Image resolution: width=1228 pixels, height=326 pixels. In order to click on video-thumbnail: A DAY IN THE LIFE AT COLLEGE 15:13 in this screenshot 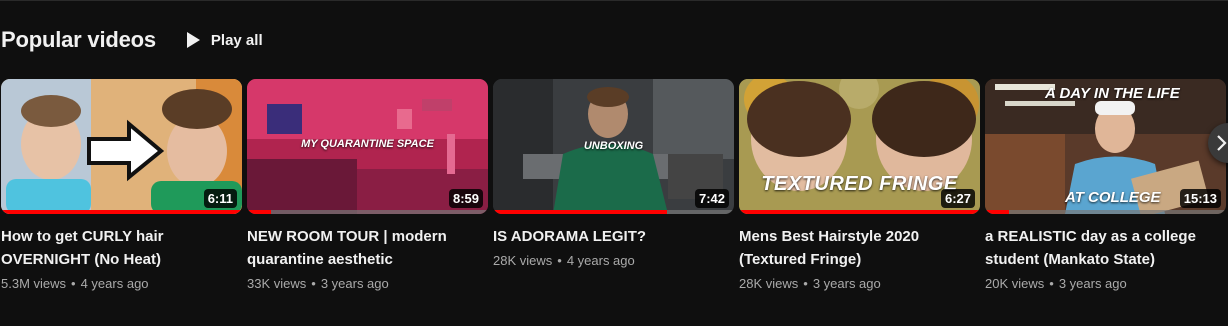, I will do `click(1105, 146)`.